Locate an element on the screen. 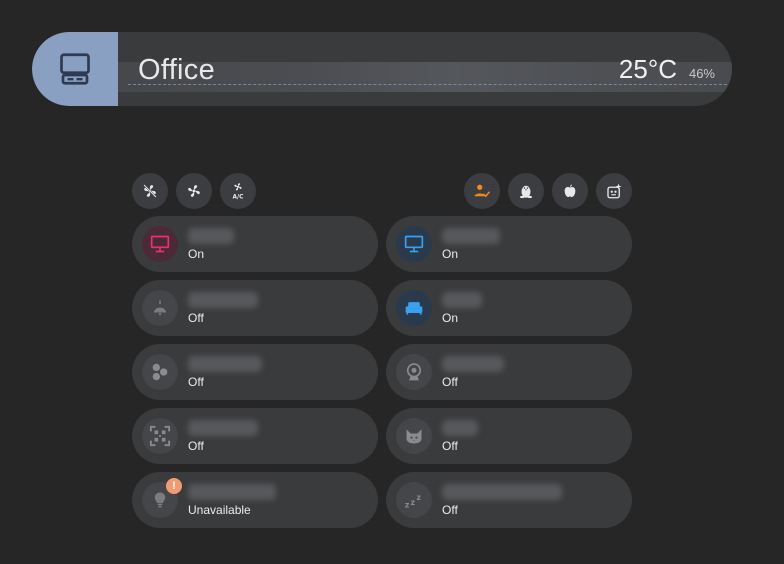 Image resolution: width=784 pixels, height=564 pixels. webcam-icon is located at coordinates (414, 372).